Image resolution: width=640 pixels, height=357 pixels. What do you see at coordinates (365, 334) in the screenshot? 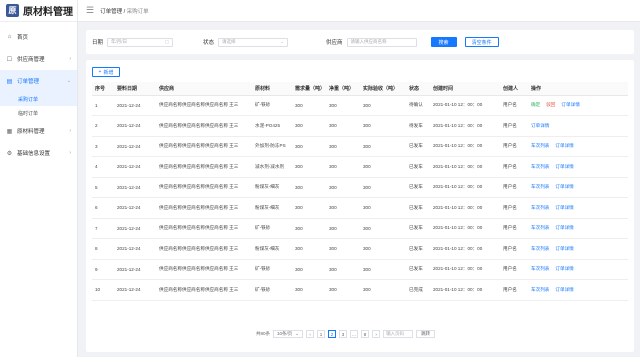
I see `page-button-8: 8` at bounding box center [365, 334].